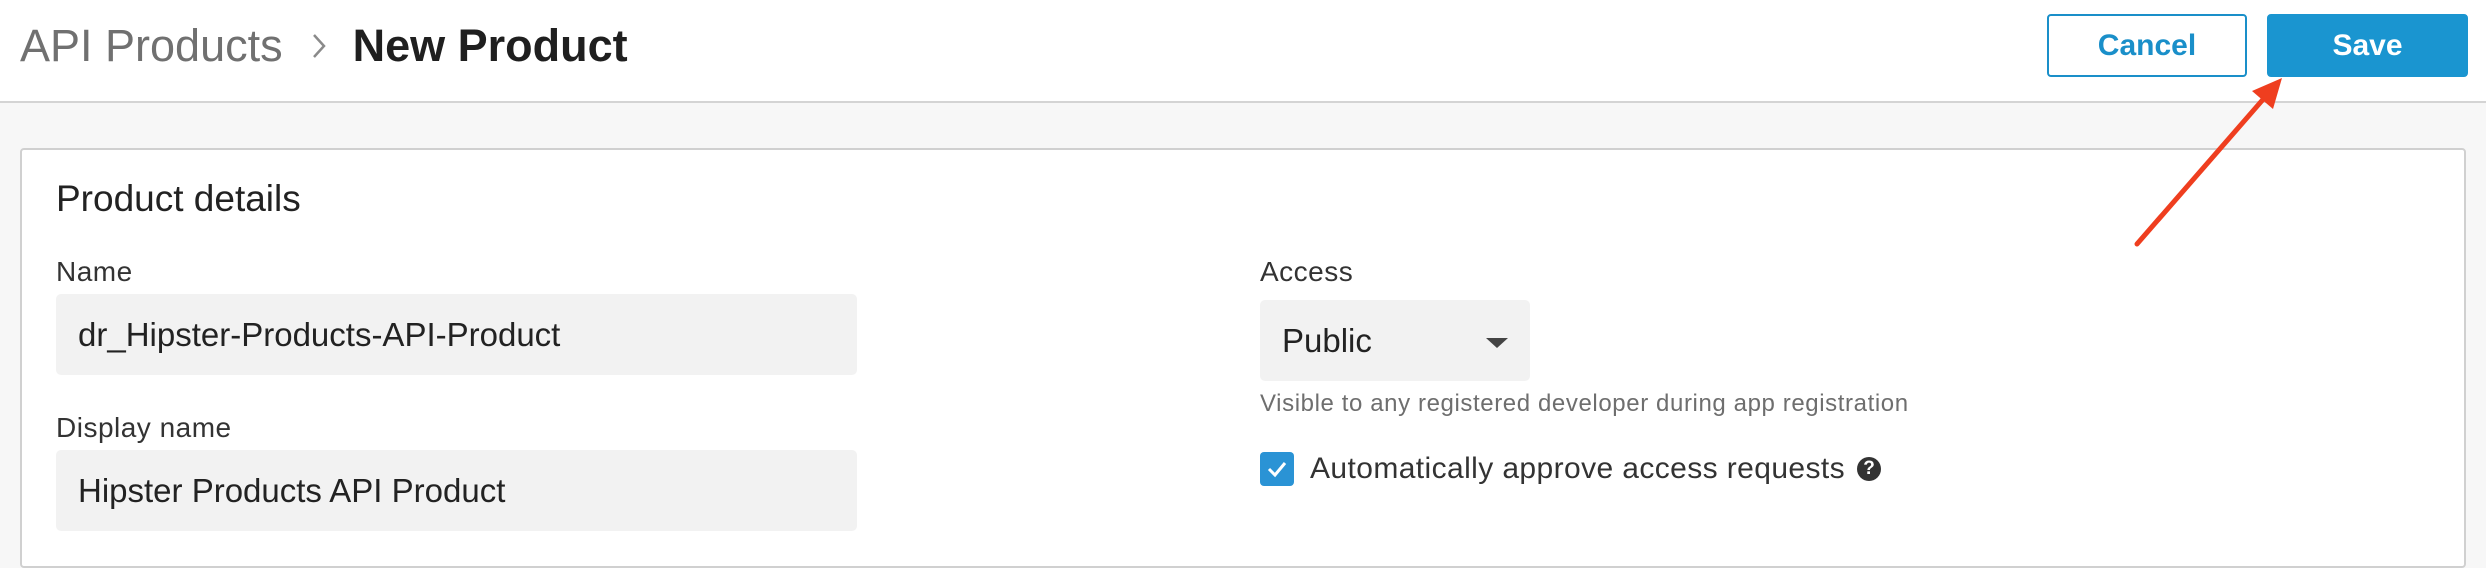 This screenshot has height=568, width=2486. Describe the element at coordinates (319, 46) in the screenshot. I see `chevron-right-icon` at that location.